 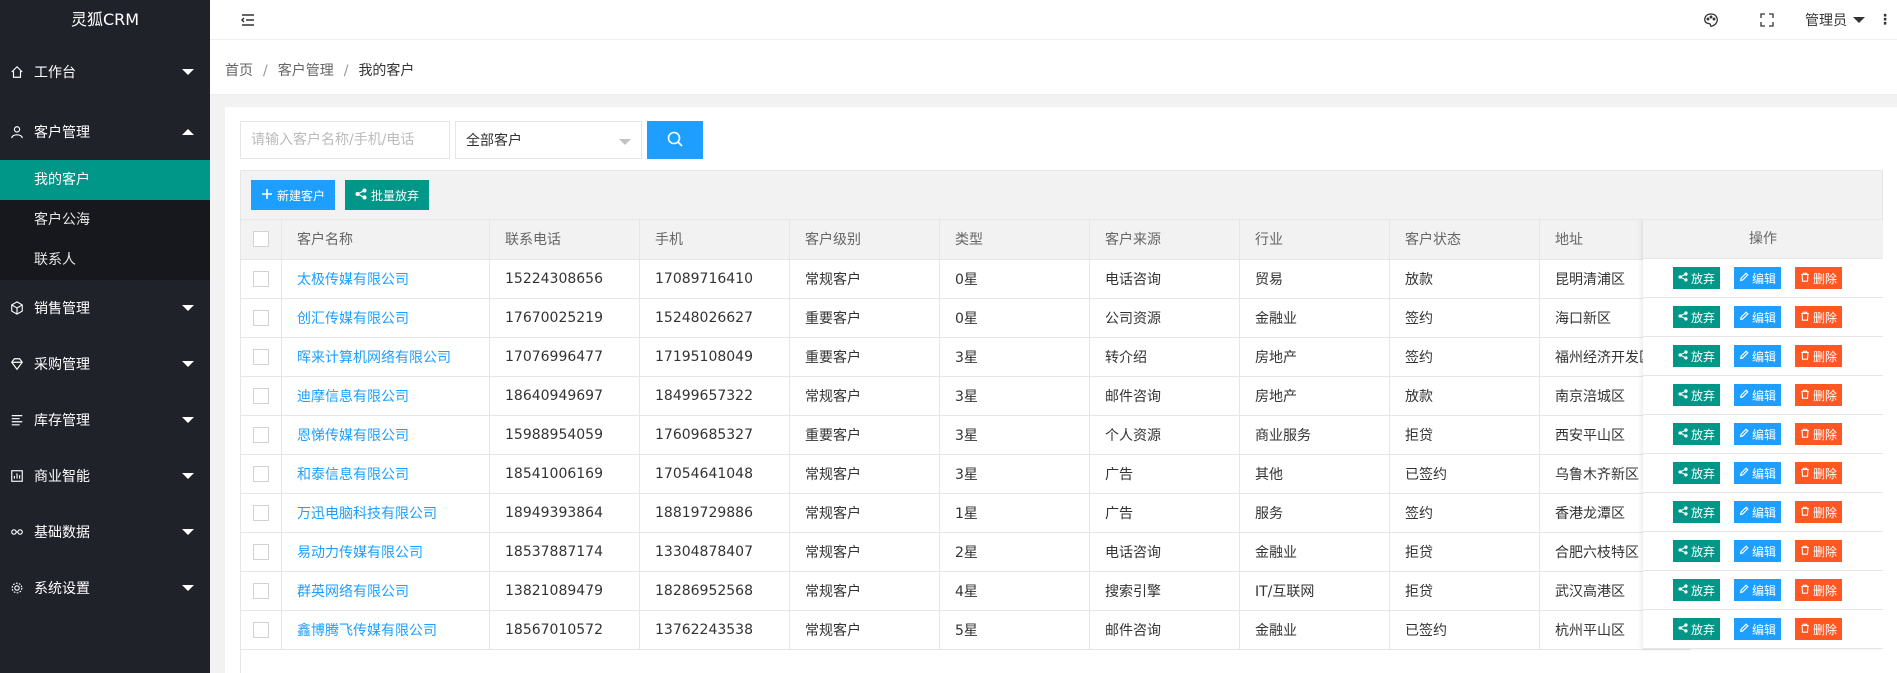 I want to click on more-icon: ⋮, so click(x=1885, y=20).